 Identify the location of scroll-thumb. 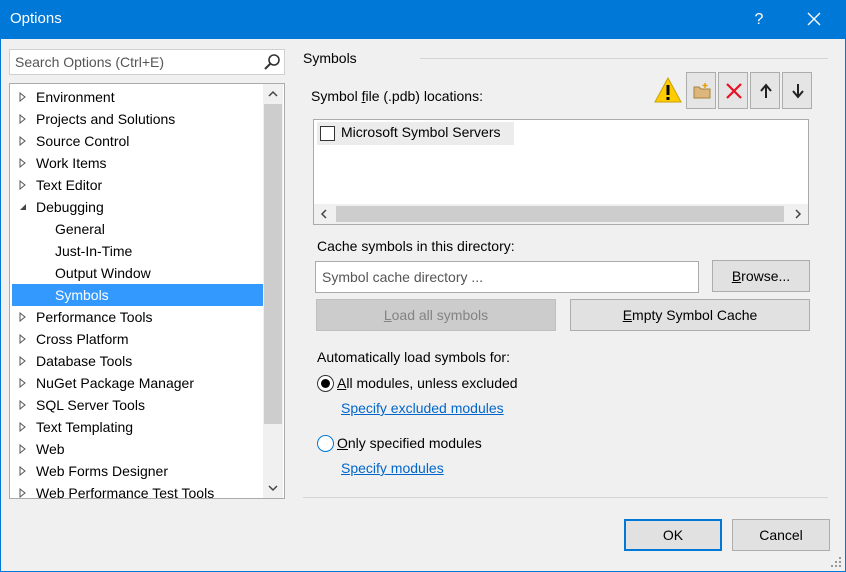
(273, 264).